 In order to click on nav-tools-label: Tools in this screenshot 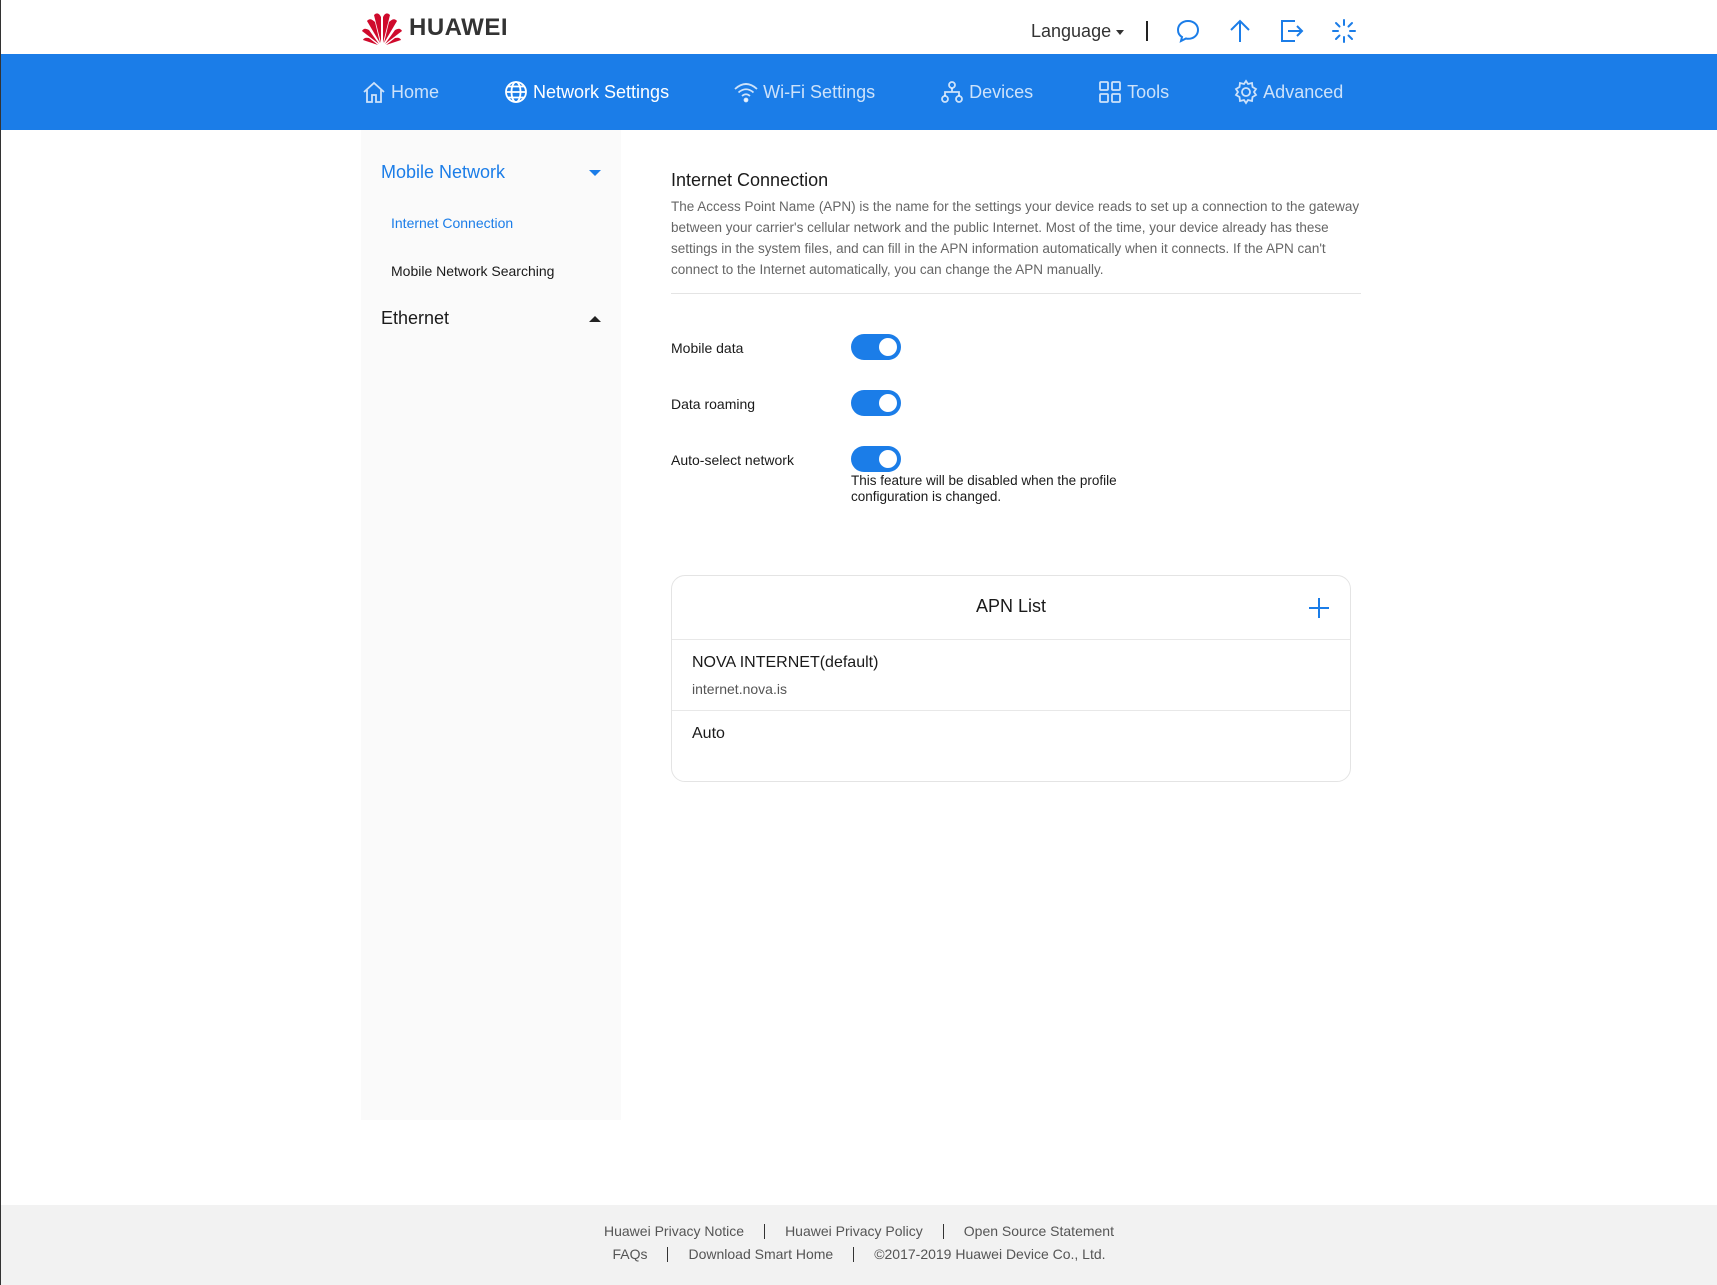, I will do `click(1148, 91)`.